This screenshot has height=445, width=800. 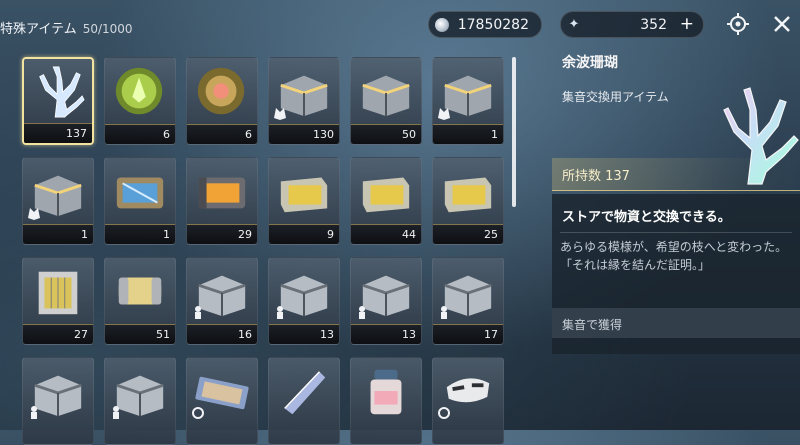 I want to click on coin-amount: 17850282, so click(x=493, y=24).